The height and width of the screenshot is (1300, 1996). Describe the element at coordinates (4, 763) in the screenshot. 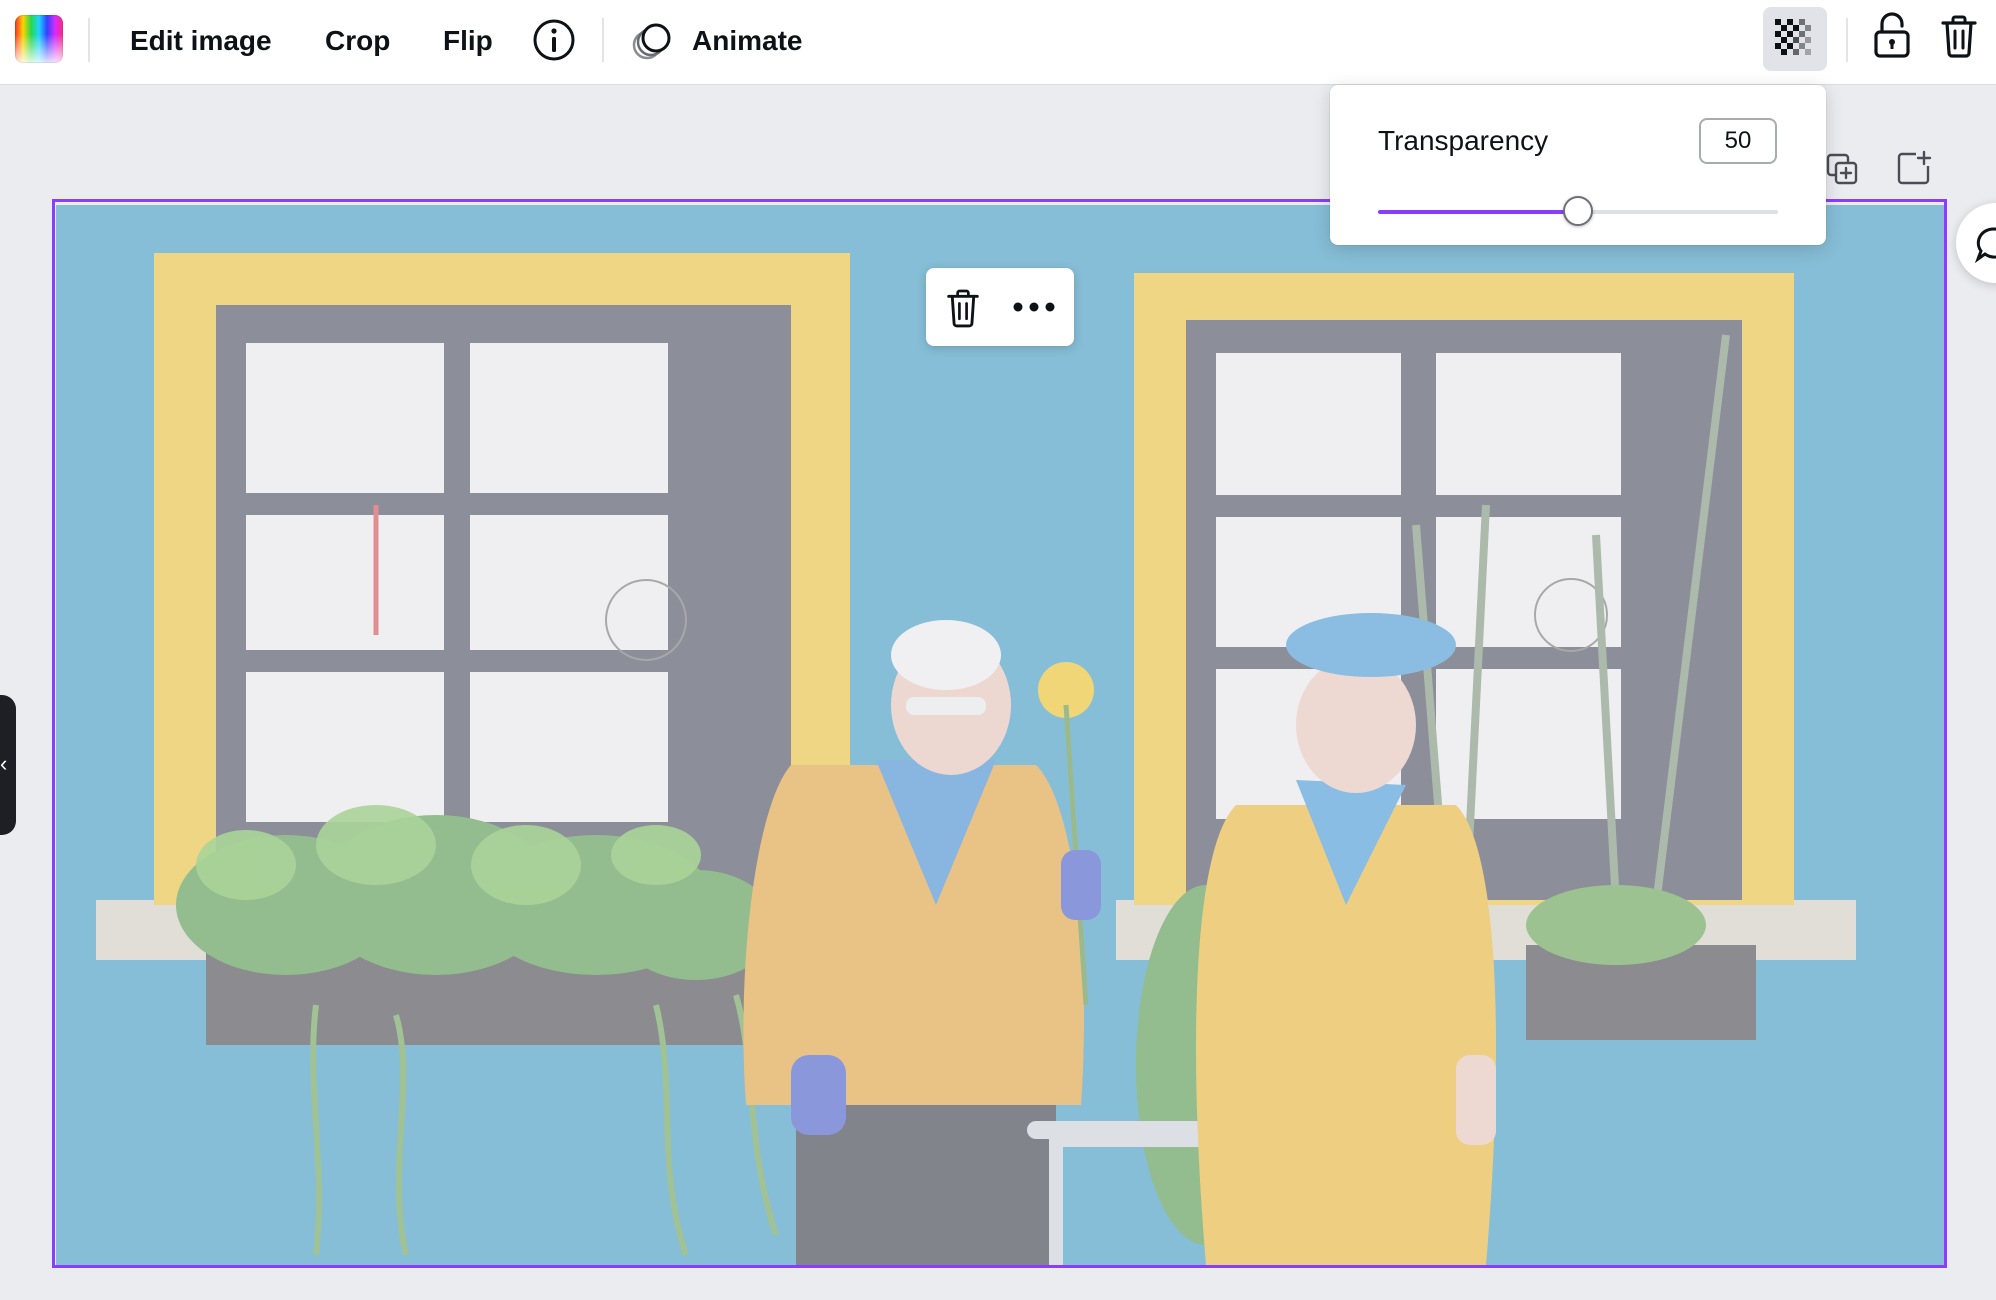

I see `chevron-left-icon: ‹` at that location.